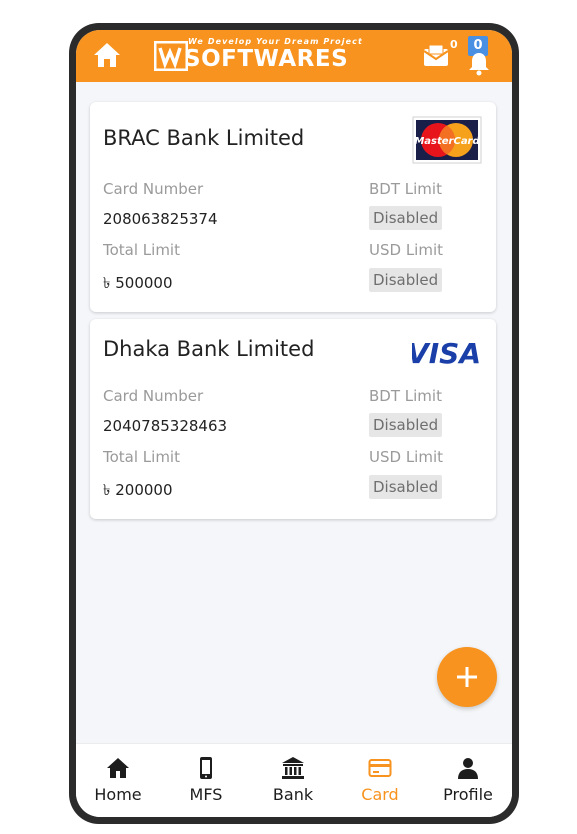 This screenshot has height=834, width=577. I want to click on notification-button: 0, so click(481, 56).